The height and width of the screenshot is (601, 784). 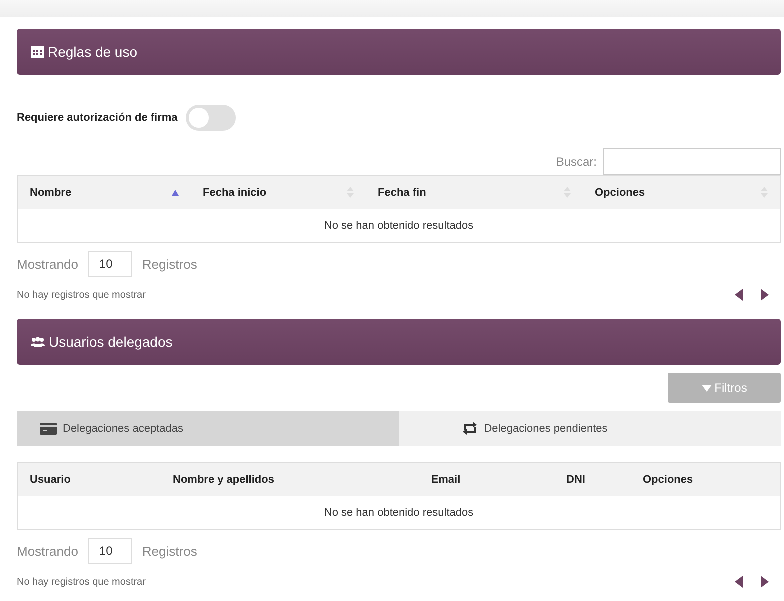 What do you see at coordinates (470, 428) in the screenshot?
I see `repeat-icon` at bounding box center [470, 428].